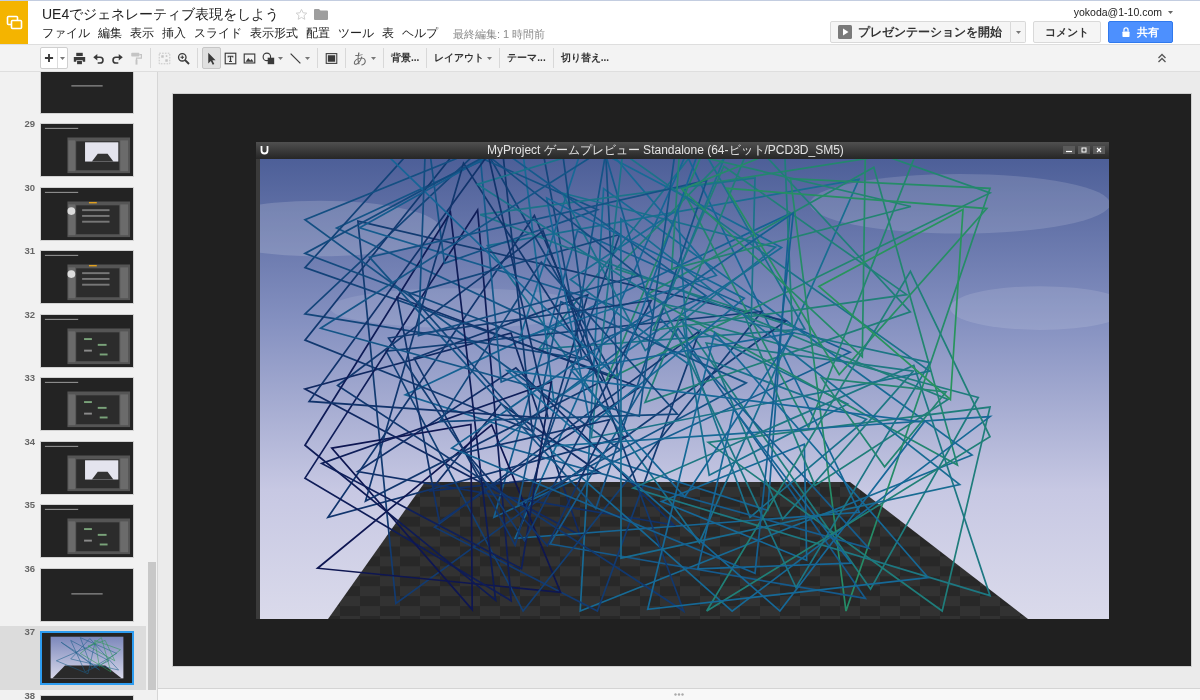  Describe the element at coordinates (29, 695) in the screenshot. I see `slide-number: 38` at that location.